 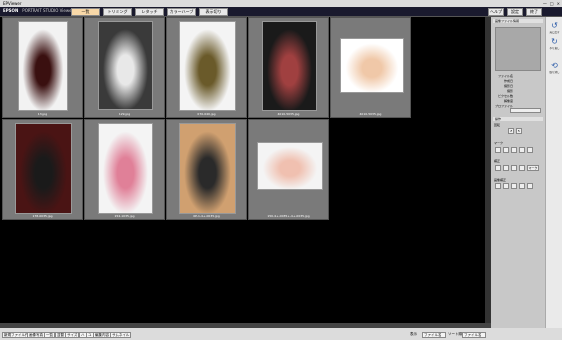 What do you see at coordinates (525, 110) in the screenshot?
I see `profile-select` at bounding box center [525, 110].